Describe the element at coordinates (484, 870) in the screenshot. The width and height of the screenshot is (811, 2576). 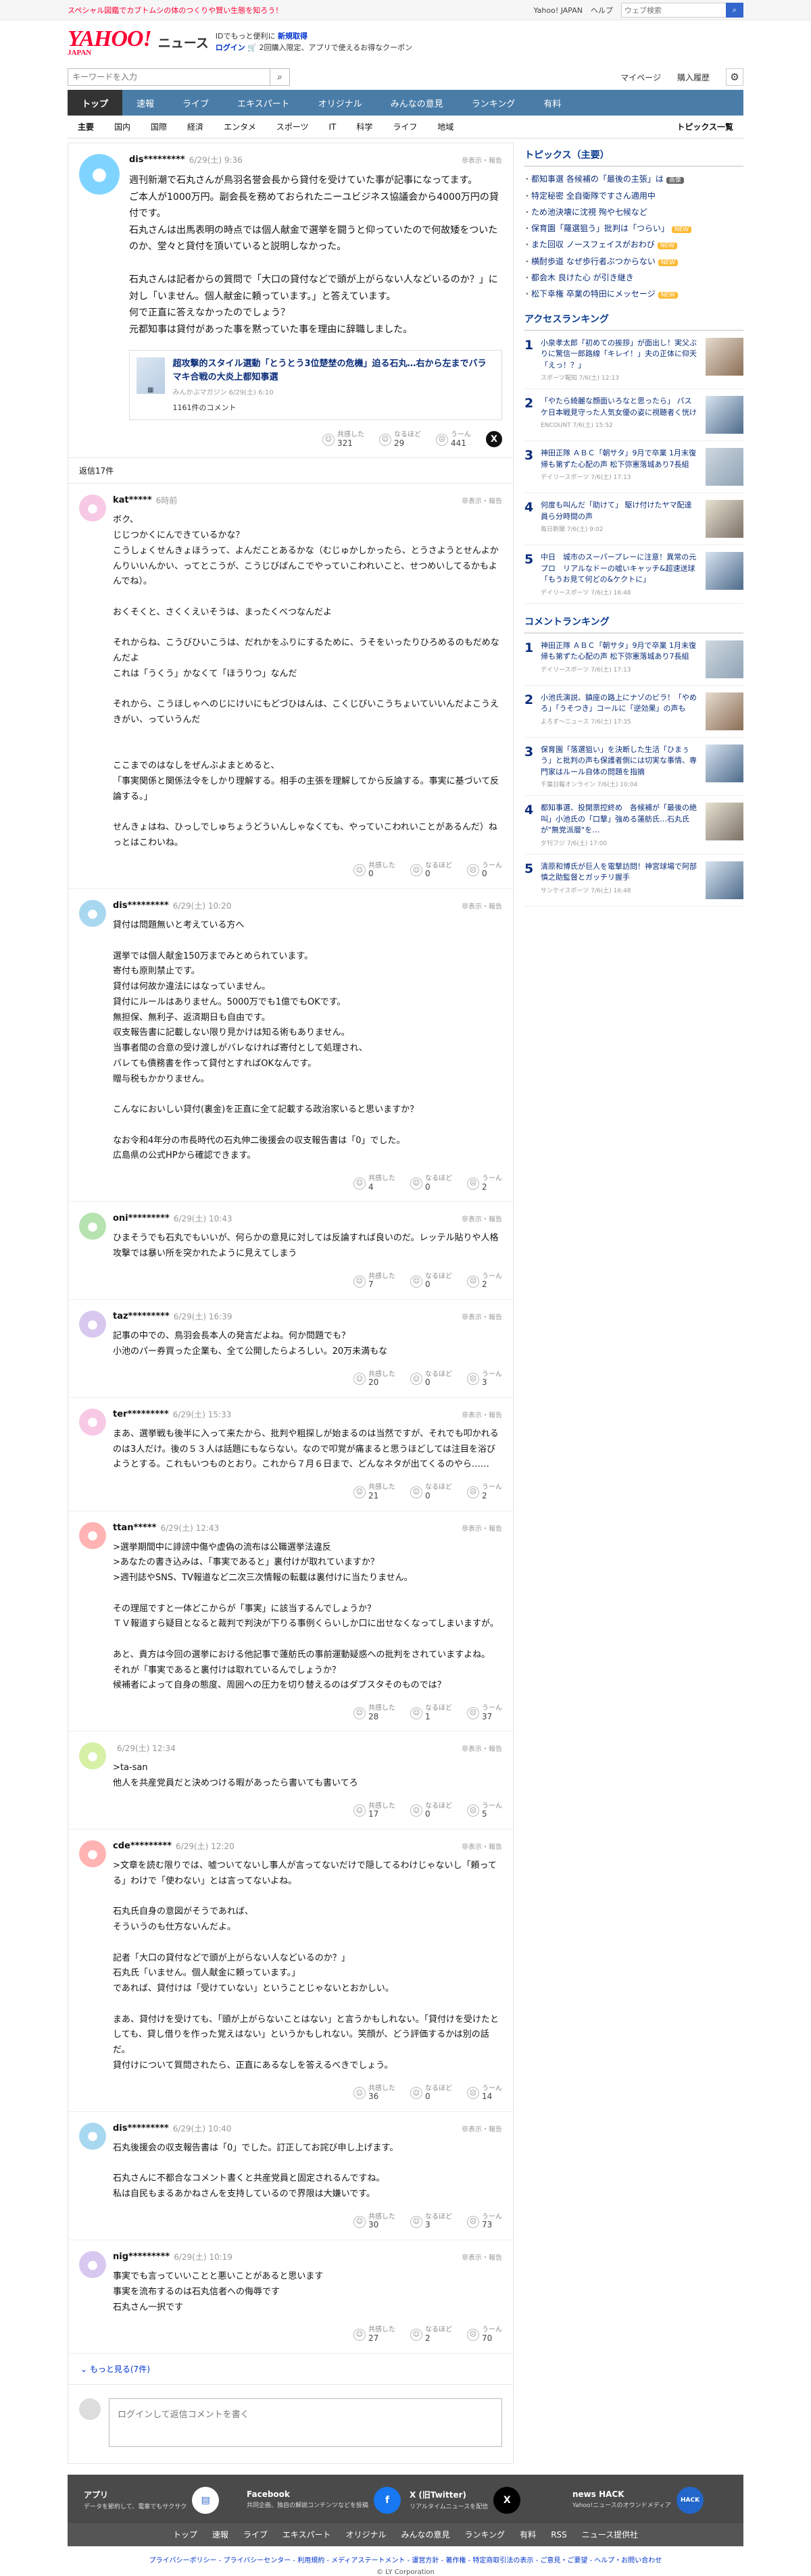
I see `hmm-button: ☹ うーん 0` at that location.